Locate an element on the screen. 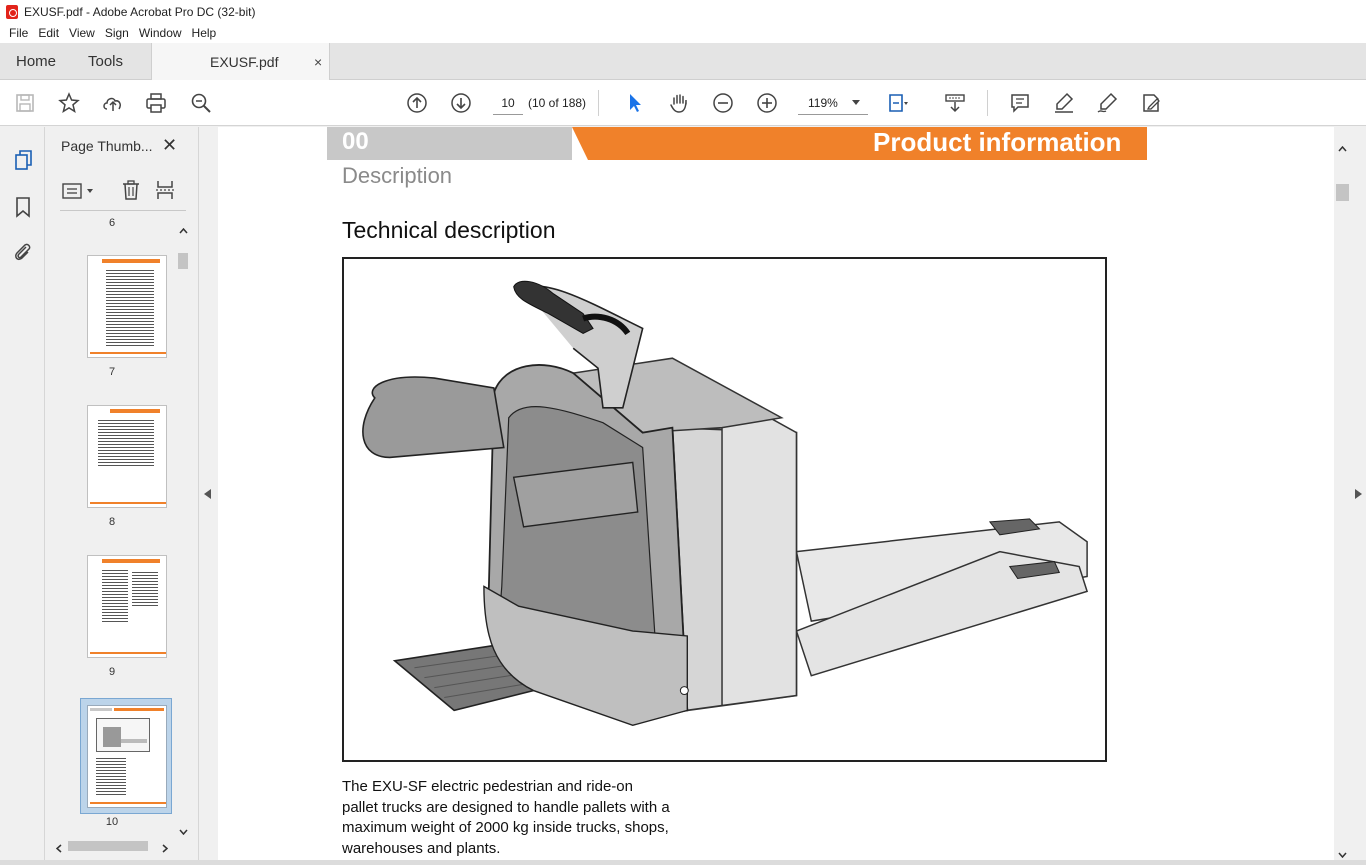 The width and height of the screenshot is (1366, 865). bookmarks-icon is located at coordinates (23, 207).